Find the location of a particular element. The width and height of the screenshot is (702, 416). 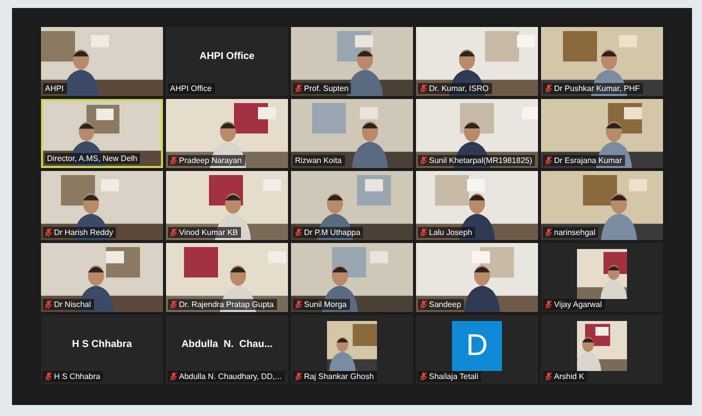

participant-name: Sandeep is located at coordinates (445, 304).